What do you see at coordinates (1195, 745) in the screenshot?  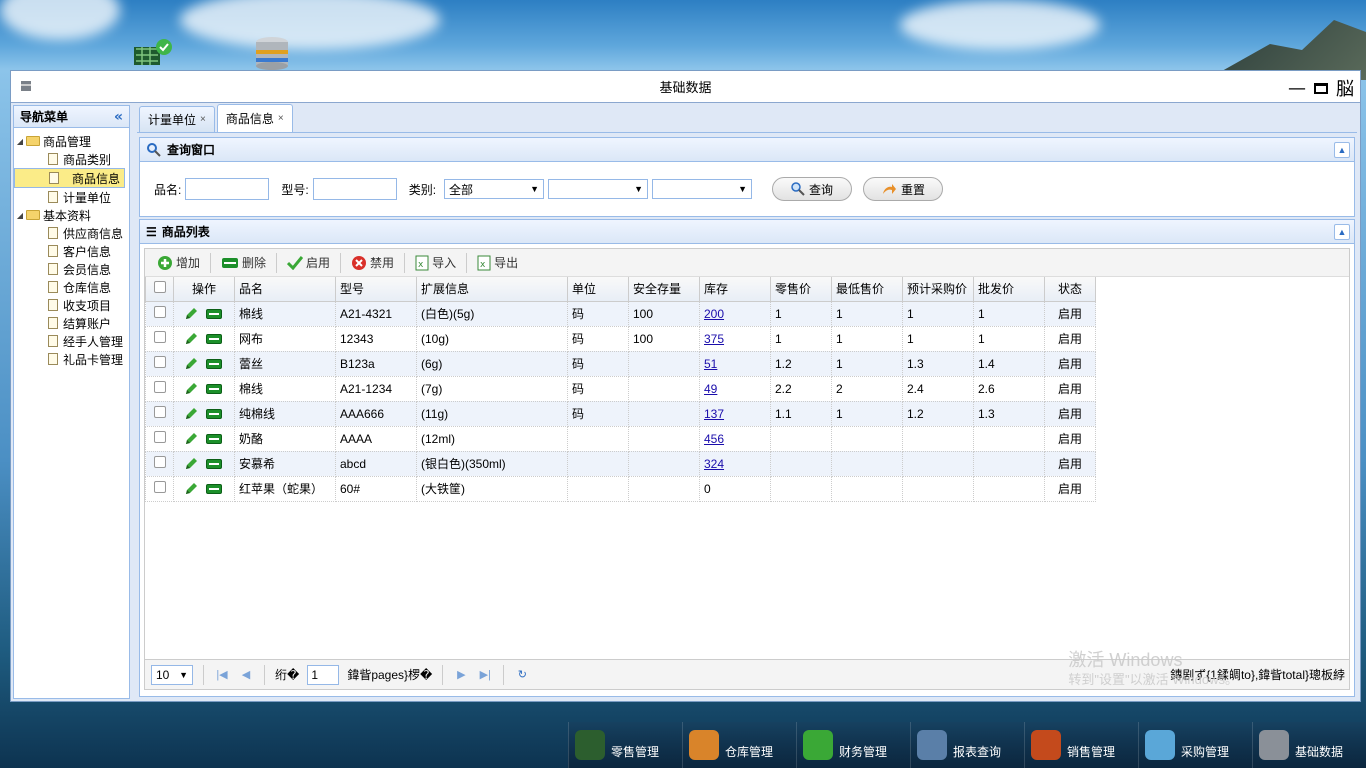 I see `taskbar-item: 采购管理` at bounding box center [1195, 745].